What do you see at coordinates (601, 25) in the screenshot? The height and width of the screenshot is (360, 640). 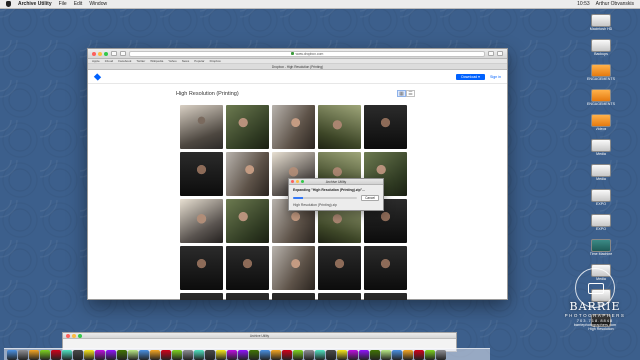 I see `desktop-icon: Macintosh HD` at bounding box center [601, 25].